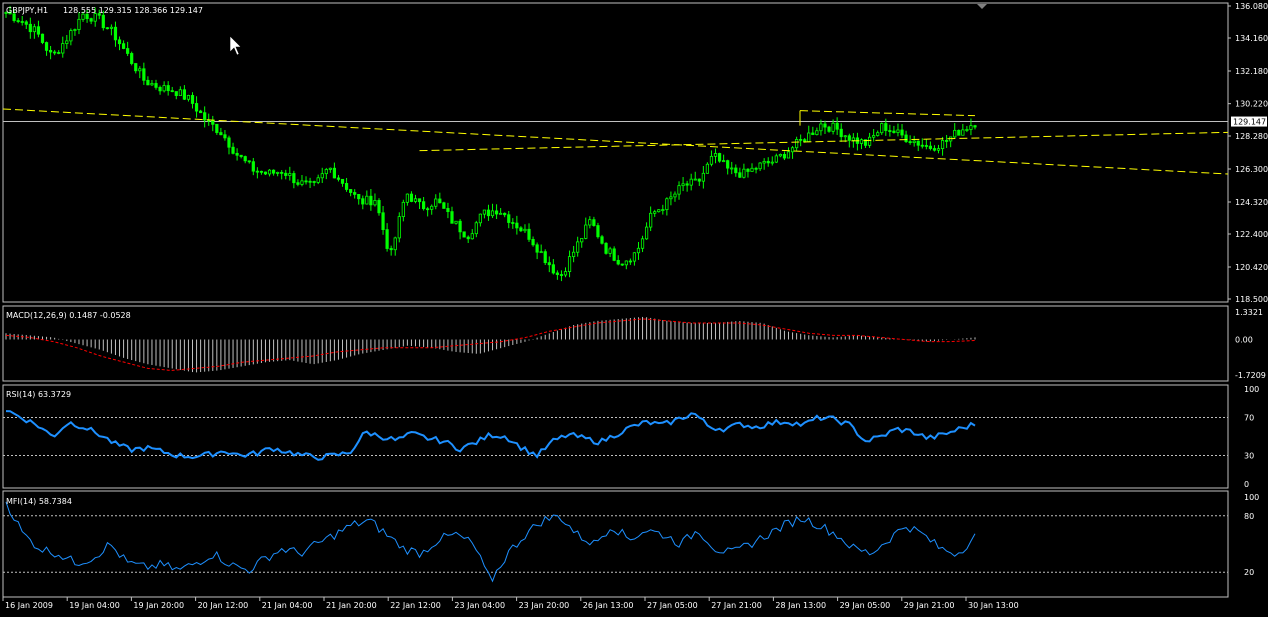 The height and width of the screenshot is (617, 1268). Describe the element at coordinates (615, 343) in the screenshot. I see `macd-frame` at that location.